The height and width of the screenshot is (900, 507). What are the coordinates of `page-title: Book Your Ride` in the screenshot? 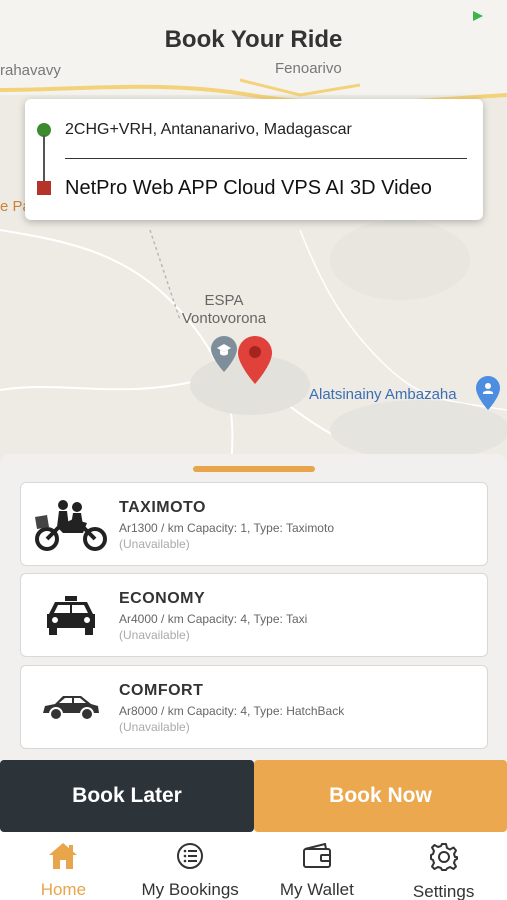 It's located at (253, 39).